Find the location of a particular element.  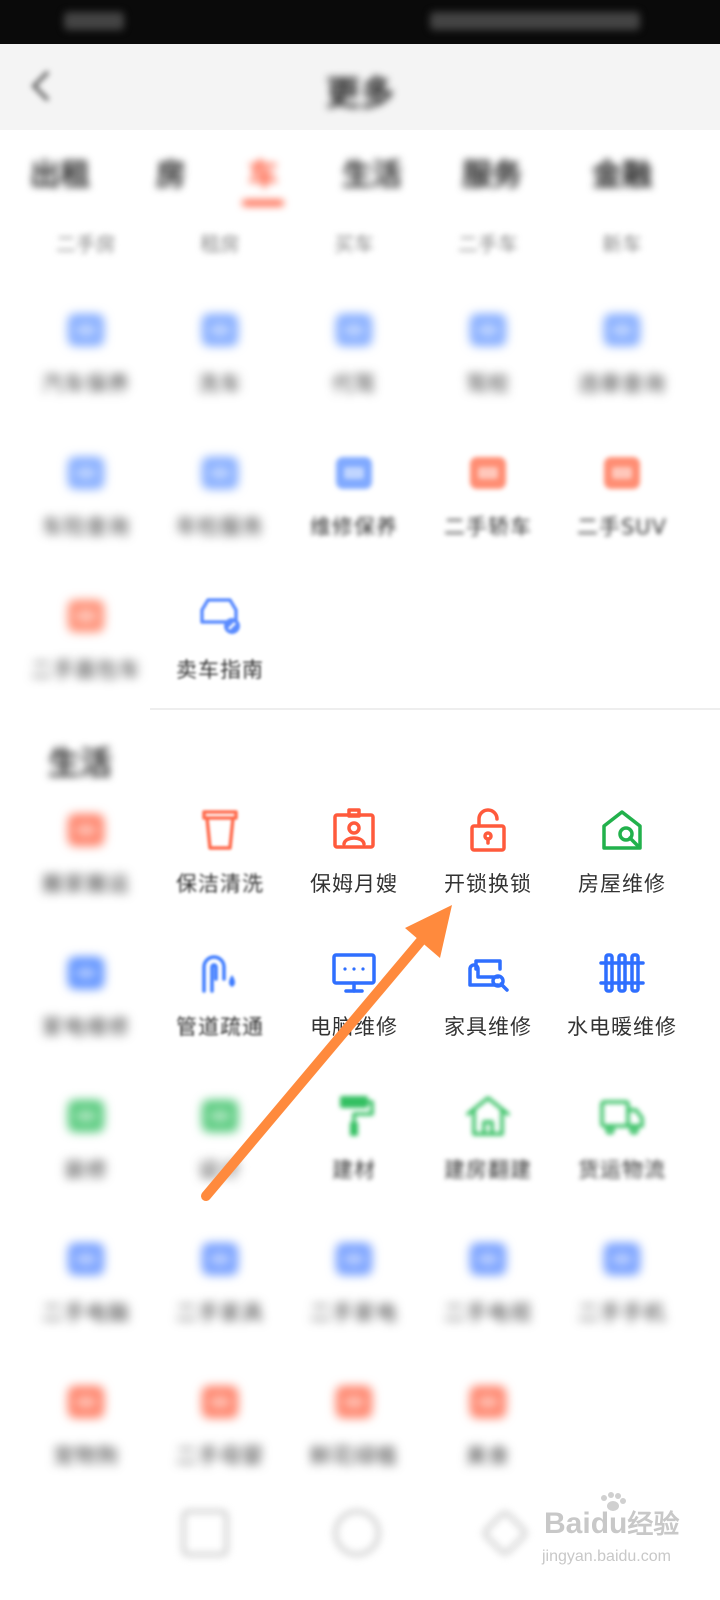

tab-car: 车 is located at coordinates (263, 178).